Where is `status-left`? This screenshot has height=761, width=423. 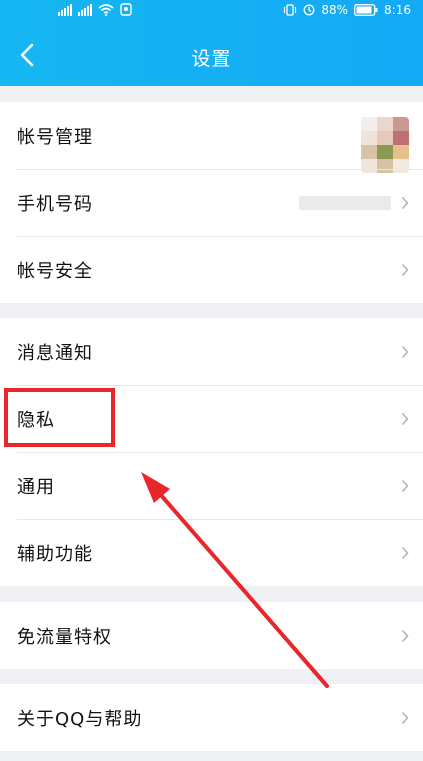 status-left is located at coordinates (95, 9).